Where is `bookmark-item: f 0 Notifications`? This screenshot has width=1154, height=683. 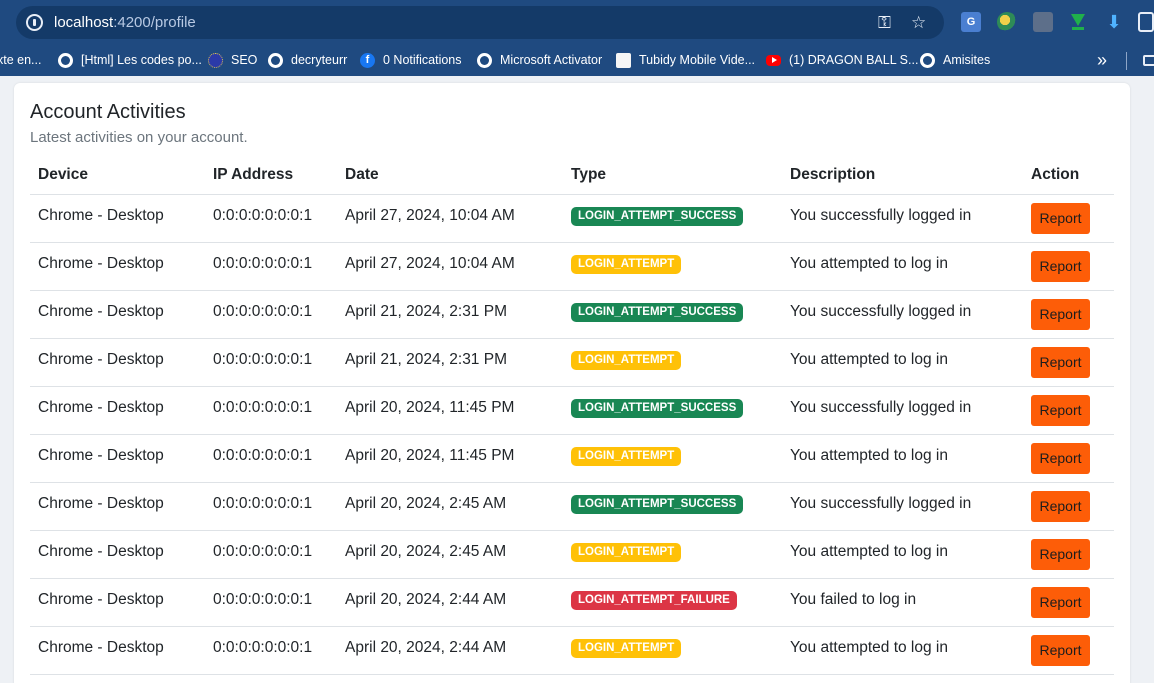
bookmark-item: f 0 Notifications is located at coordinates (411, 60).